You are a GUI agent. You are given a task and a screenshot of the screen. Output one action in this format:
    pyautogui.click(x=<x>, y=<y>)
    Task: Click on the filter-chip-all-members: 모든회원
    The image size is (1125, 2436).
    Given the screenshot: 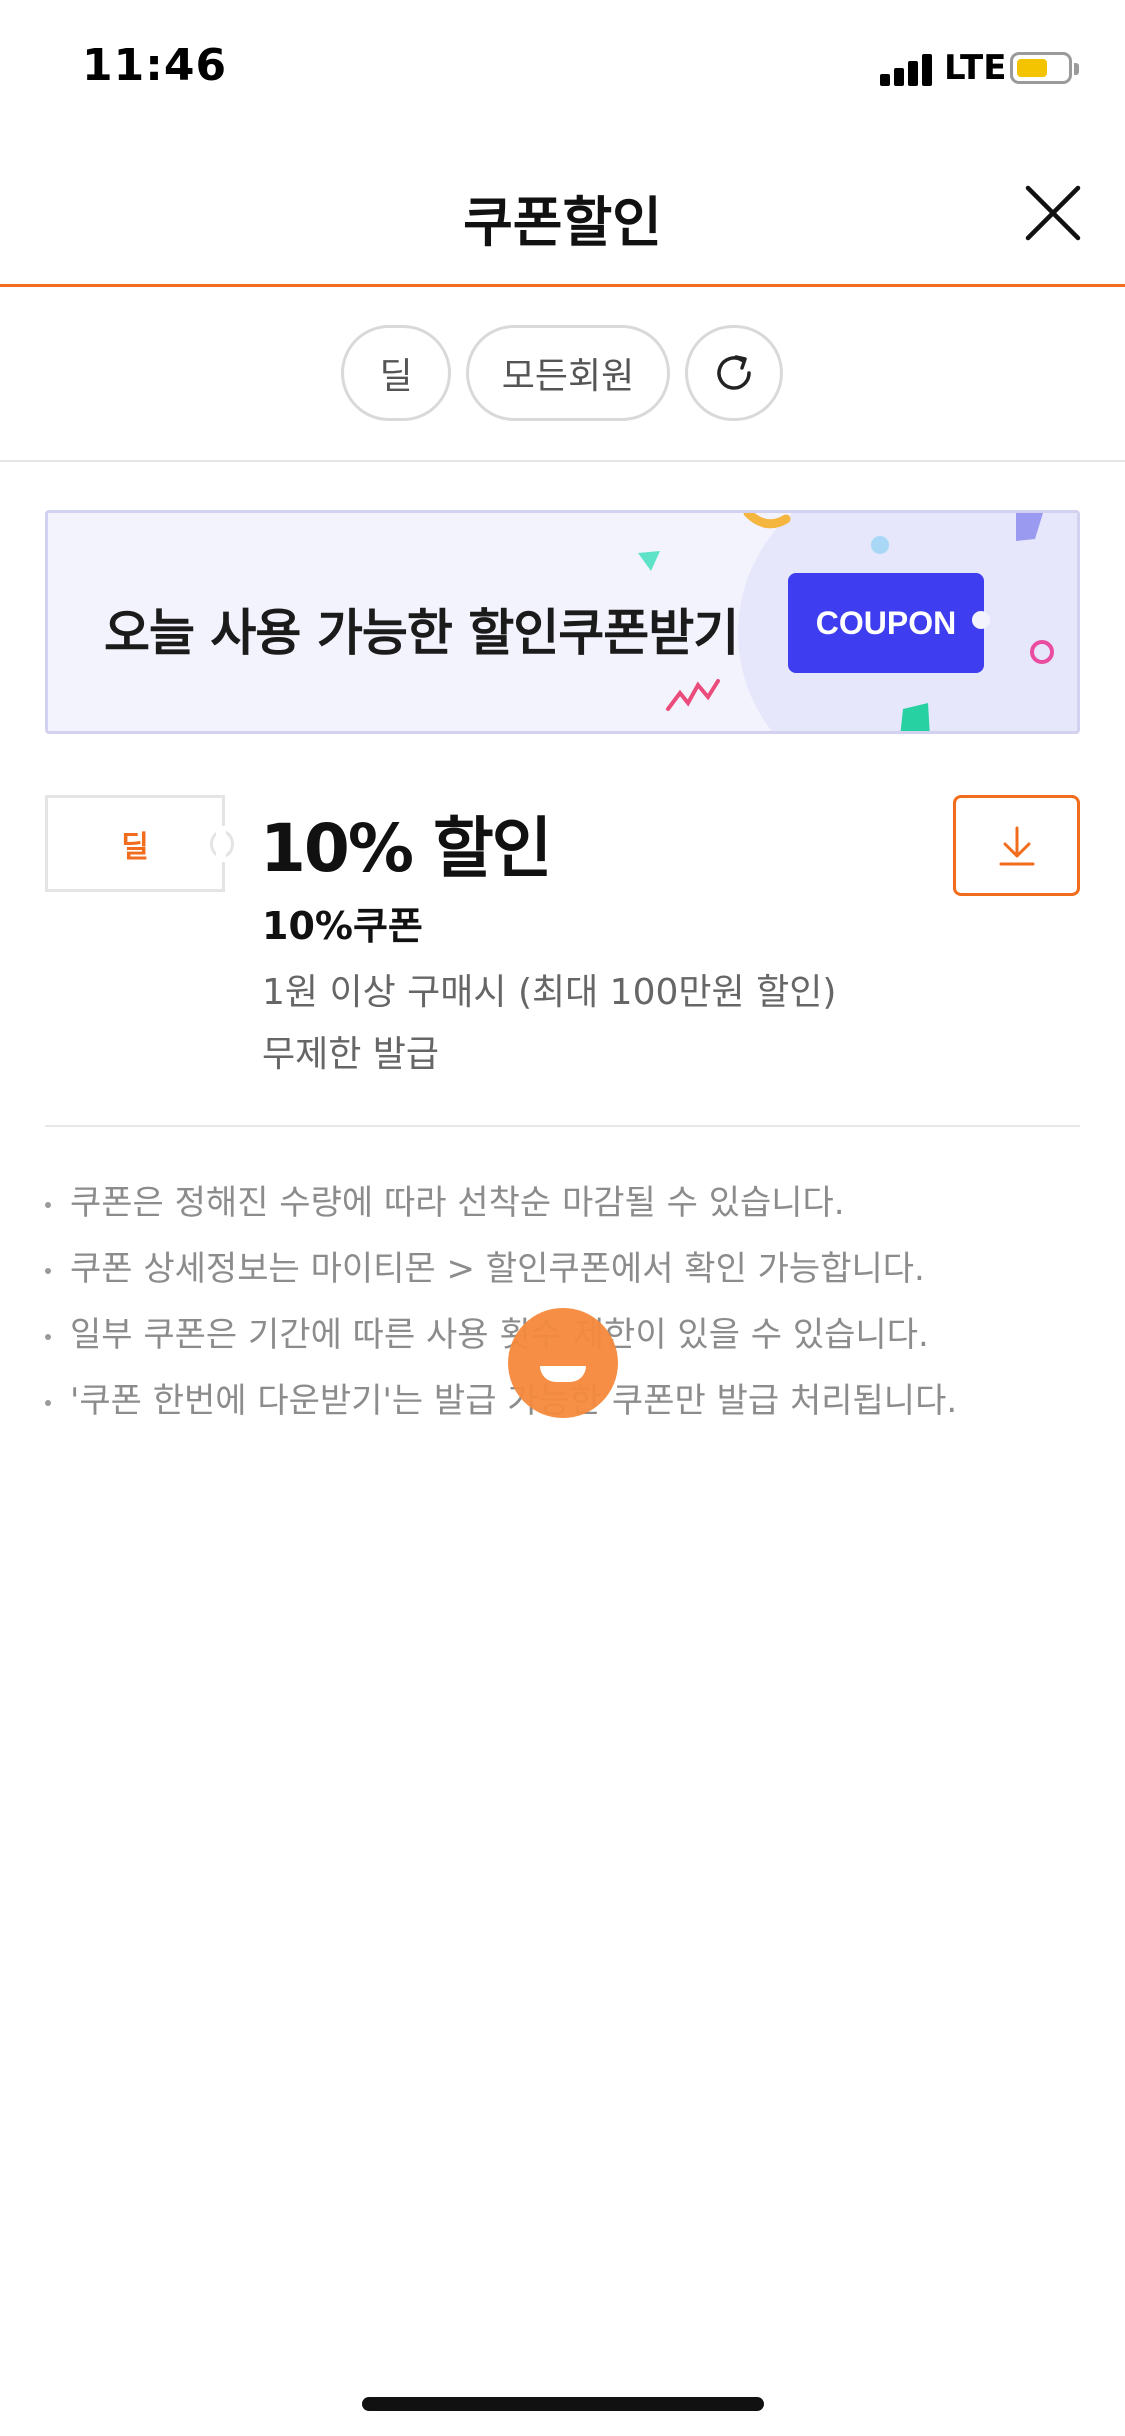 What is the action you would take?
    pyautogui.click(x=568, y=373)
    